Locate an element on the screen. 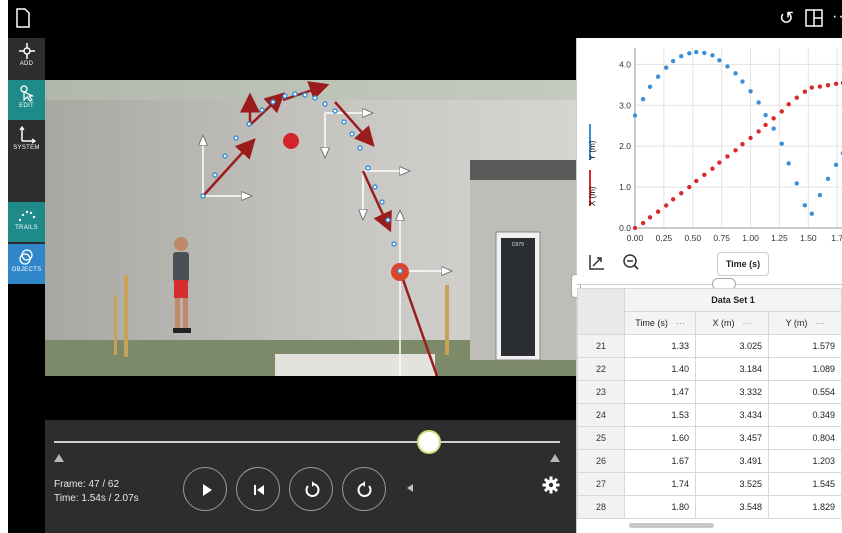 The image size is (842, 533). play-button is located at coordinates (205, 489).